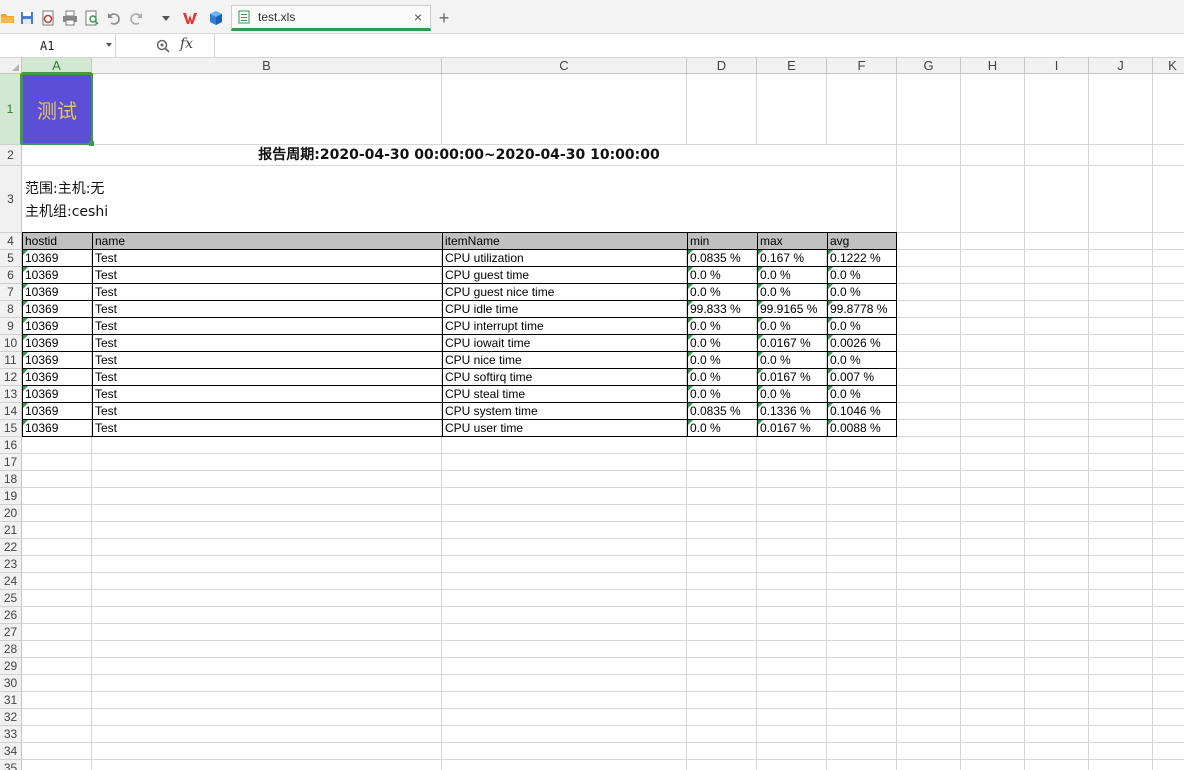 The height and width of the screenshot is (770, 1184). Describe the element at coordinates (11, 700) in the screenshot. I see `row-header-31: 31` at that location.